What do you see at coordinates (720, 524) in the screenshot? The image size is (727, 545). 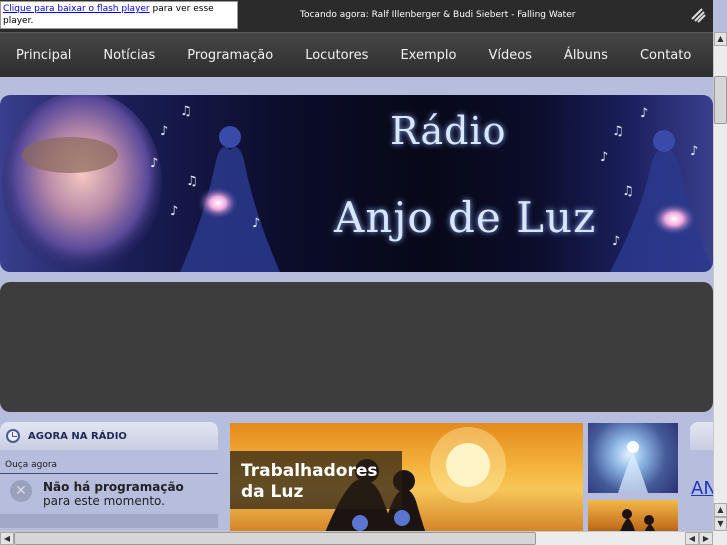 I see `scroll-down-icon: ▼` at bounding box center [720, 524].